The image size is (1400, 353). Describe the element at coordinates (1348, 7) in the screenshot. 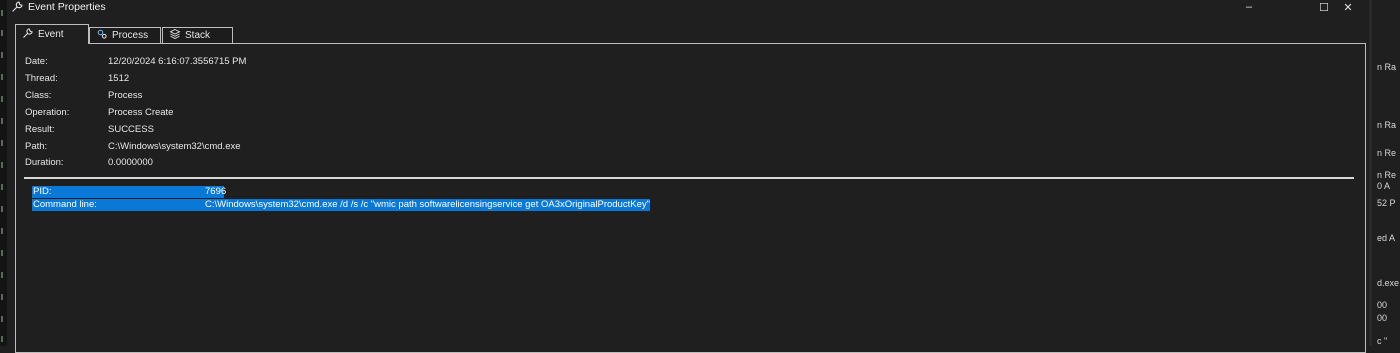

I see `close-button: ✕` at that location.